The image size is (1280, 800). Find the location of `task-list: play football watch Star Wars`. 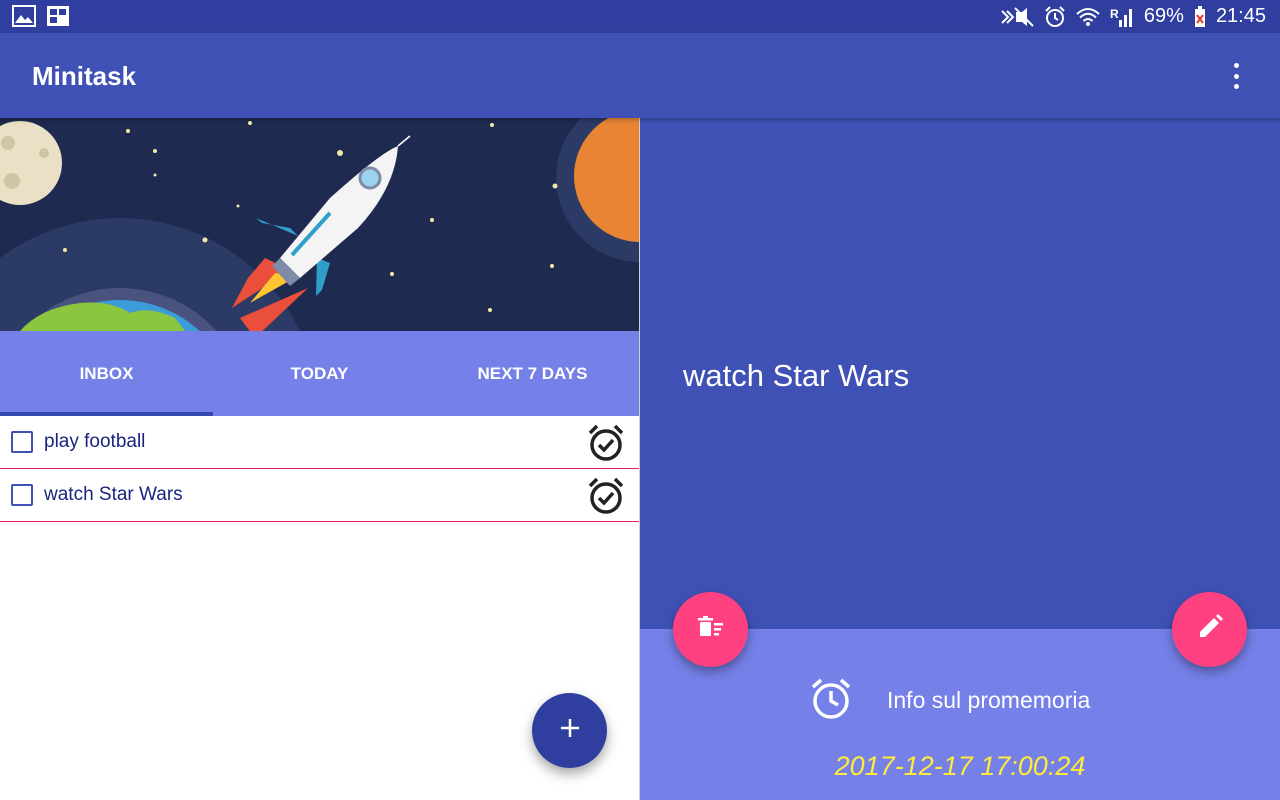

task-list: play football watch Star Wars is located at coordinates (319, 469).